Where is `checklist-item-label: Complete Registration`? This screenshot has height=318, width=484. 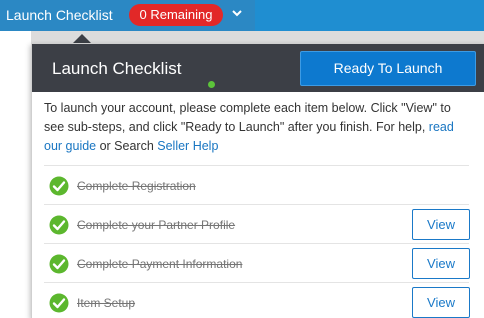 checklist-item-label: Complete Registration is located at coordinates (136, 186).